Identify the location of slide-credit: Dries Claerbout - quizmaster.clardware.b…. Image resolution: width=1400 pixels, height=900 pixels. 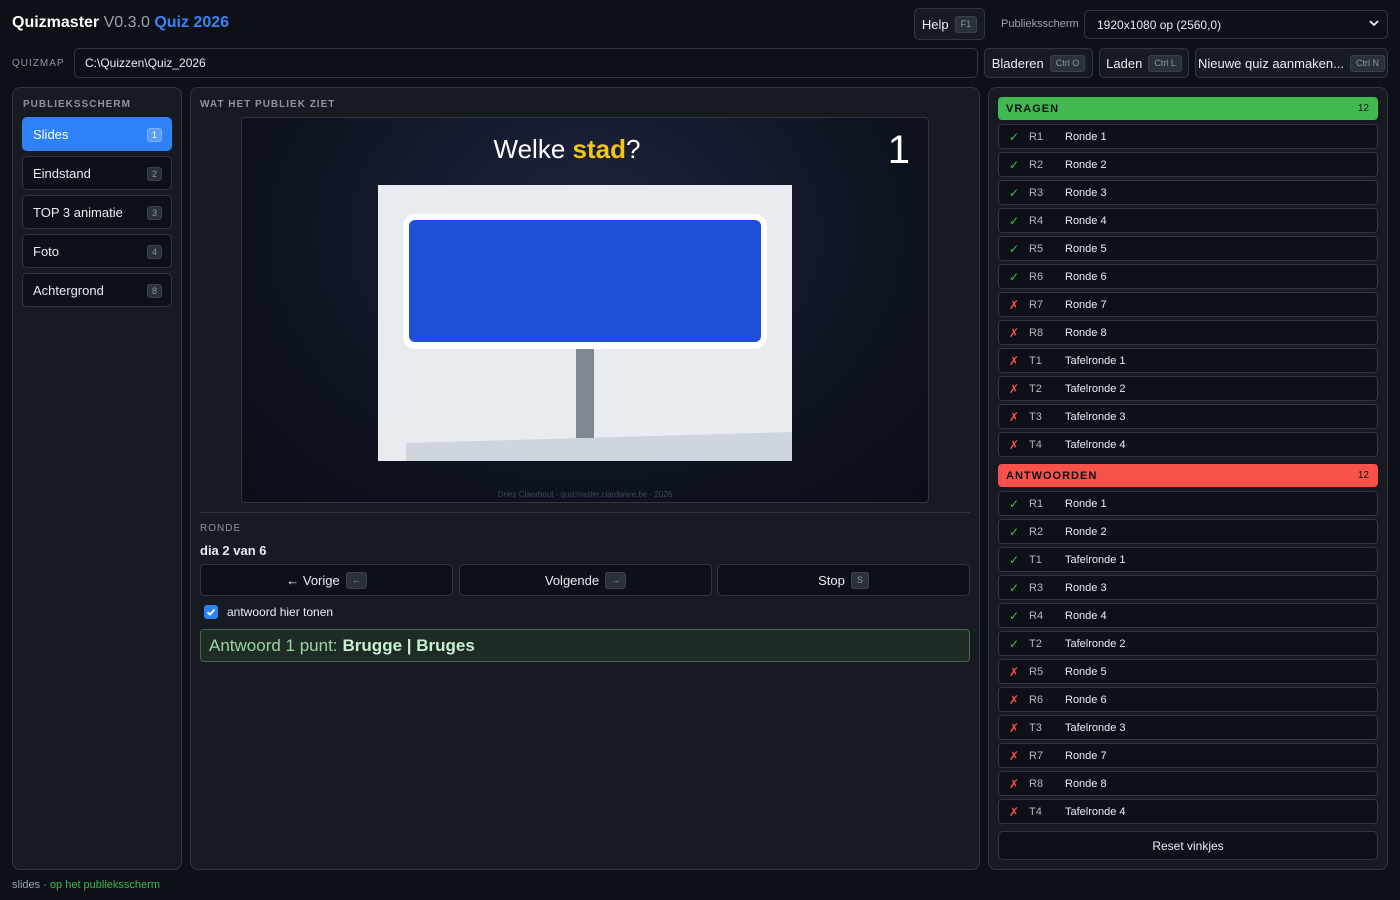
(585, 494).